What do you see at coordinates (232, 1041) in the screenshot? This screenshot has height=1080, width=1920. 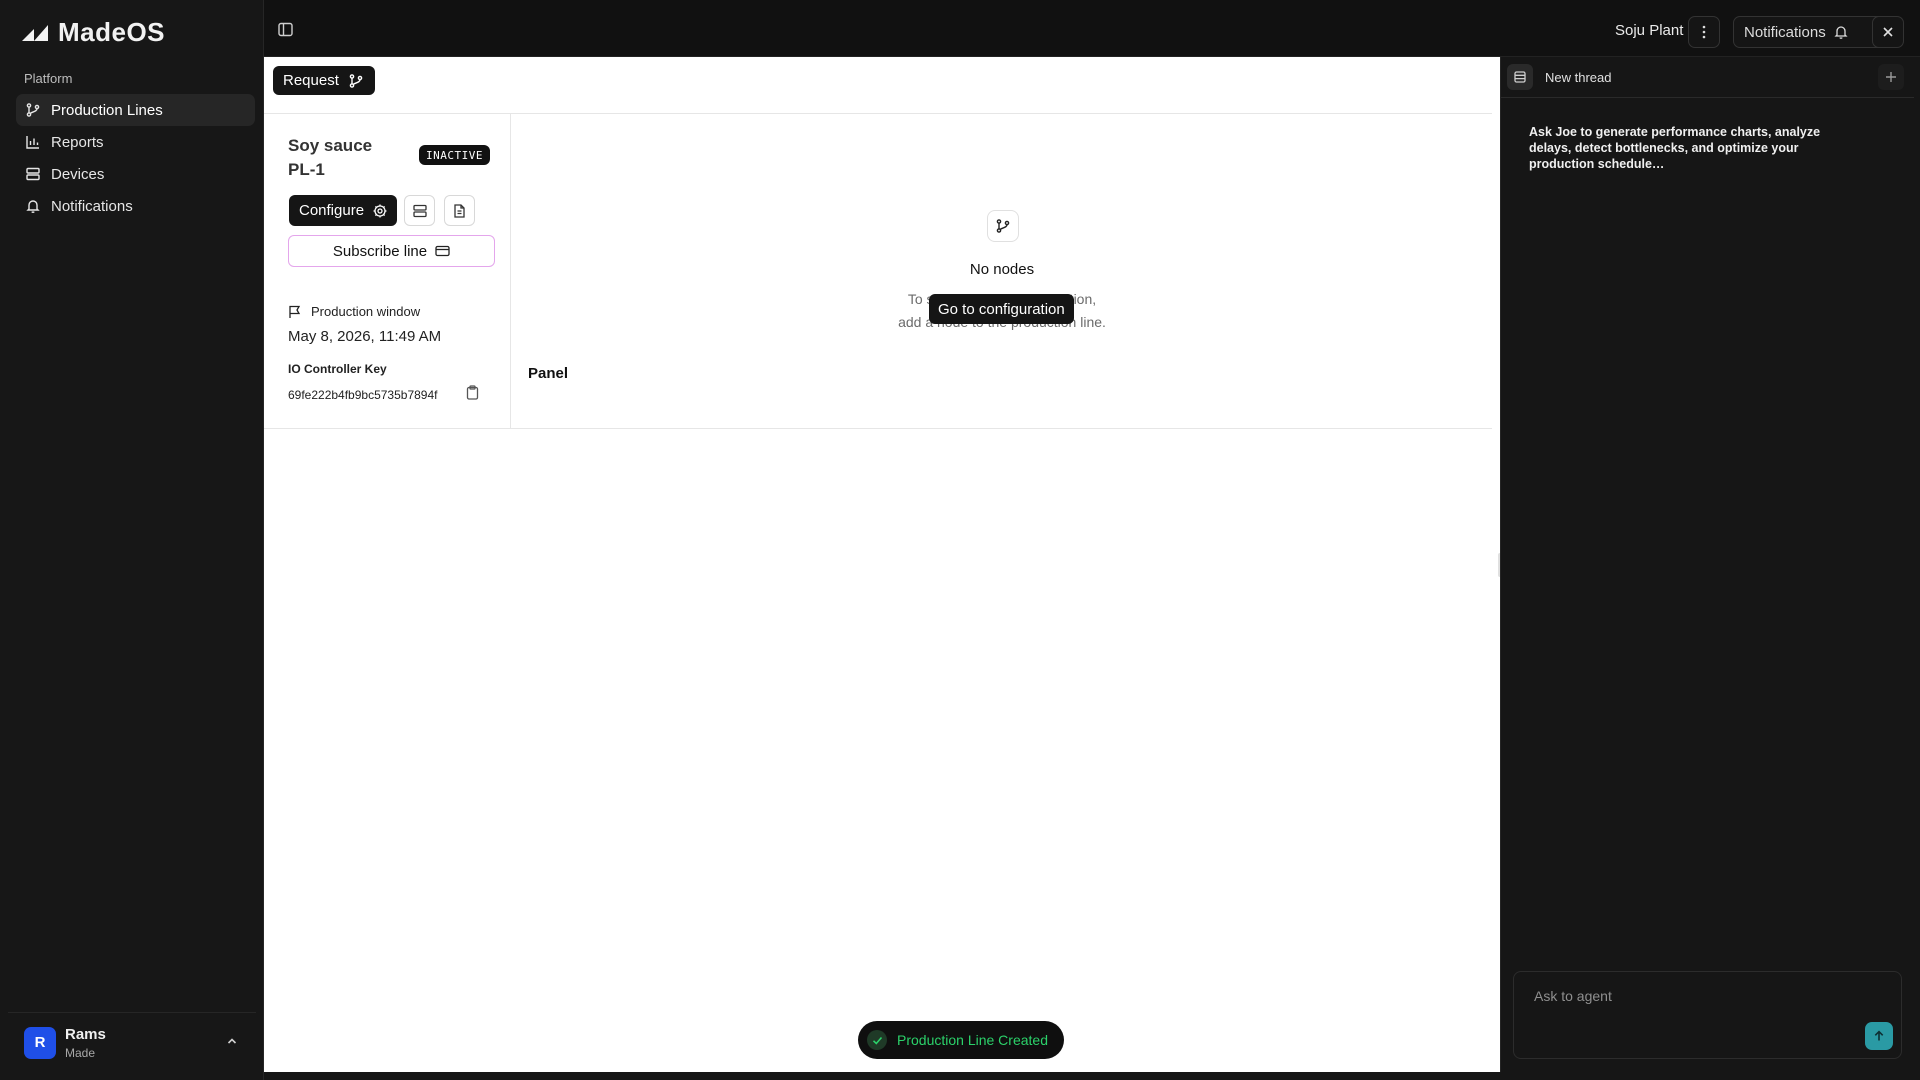 I see `chevron-up-icon` at bounding box center [232, 1041].